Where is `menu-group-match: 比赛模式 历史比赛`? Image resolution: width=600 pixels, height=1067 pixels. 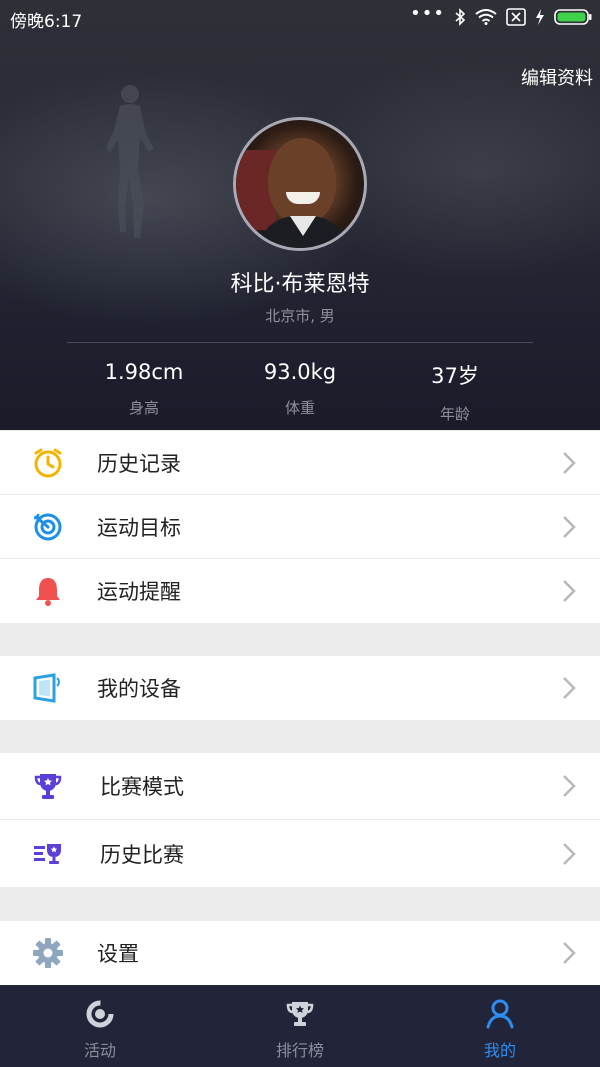 menu-group-match: 比赛模式 历史比赛 is located at coordinates (300, 820).